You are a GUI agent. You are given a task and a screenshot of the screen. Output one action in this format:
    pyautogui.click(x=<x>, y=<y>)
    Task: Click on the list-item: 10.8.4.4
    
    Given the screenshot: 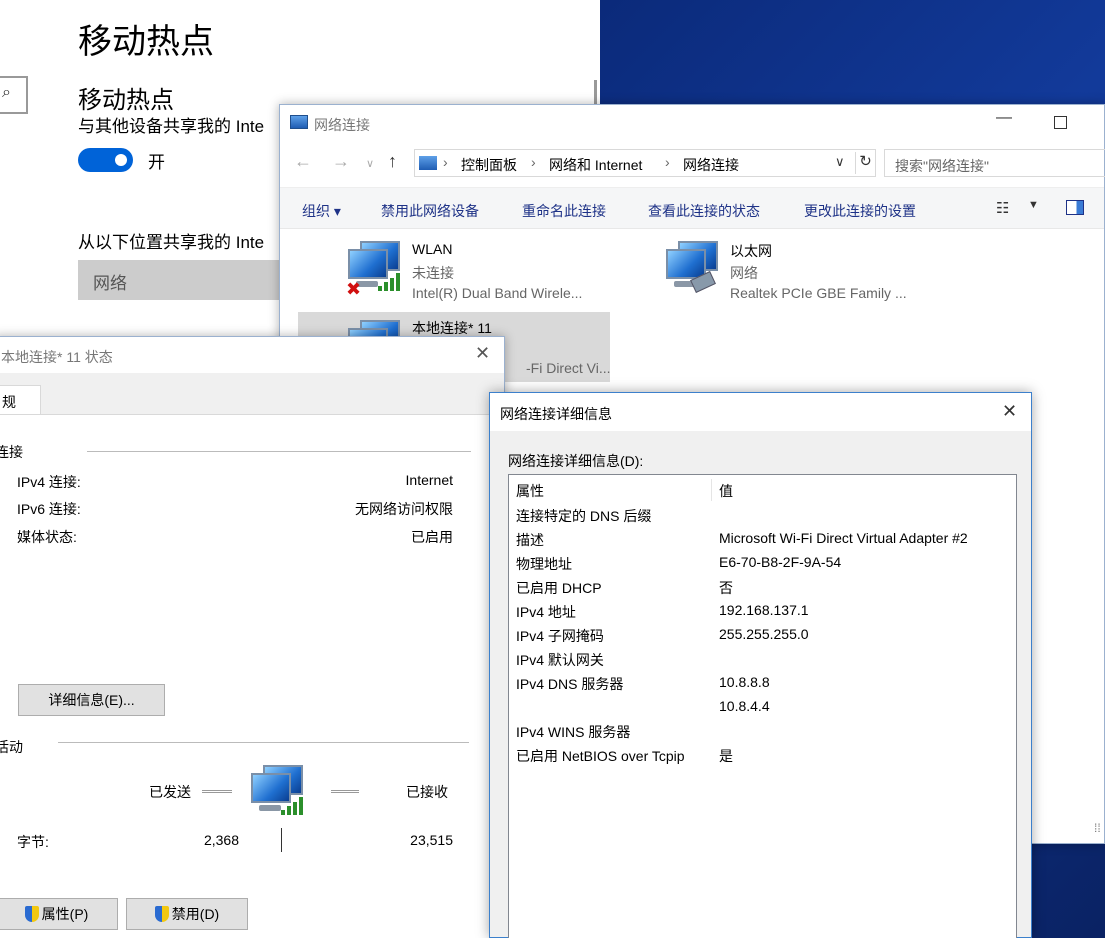 What is the action you would take?
    pyautogui.click(x=762, y=707)
    